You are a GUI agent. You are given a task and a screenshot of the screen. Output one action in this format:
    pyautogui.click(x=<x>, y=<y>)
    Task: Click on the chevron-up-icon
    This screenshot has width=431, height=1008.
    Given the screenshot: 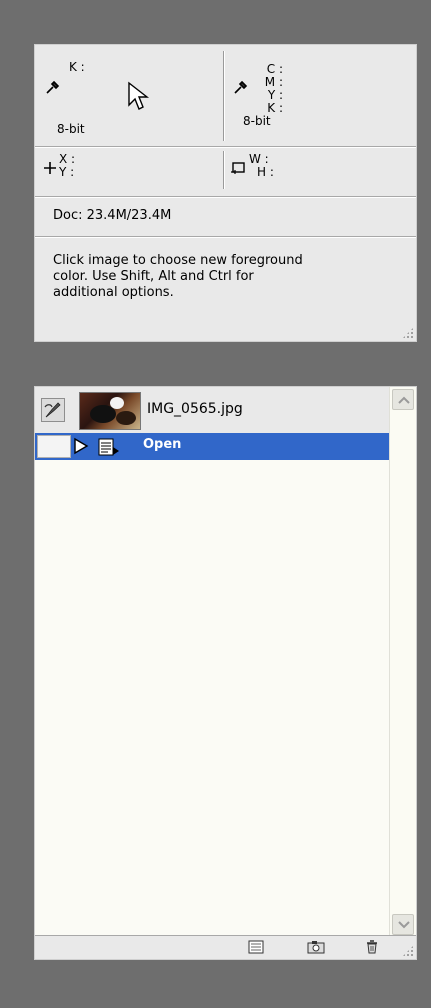 What is the action you would take?
    pyautogui.click(x=404, y=400)
    